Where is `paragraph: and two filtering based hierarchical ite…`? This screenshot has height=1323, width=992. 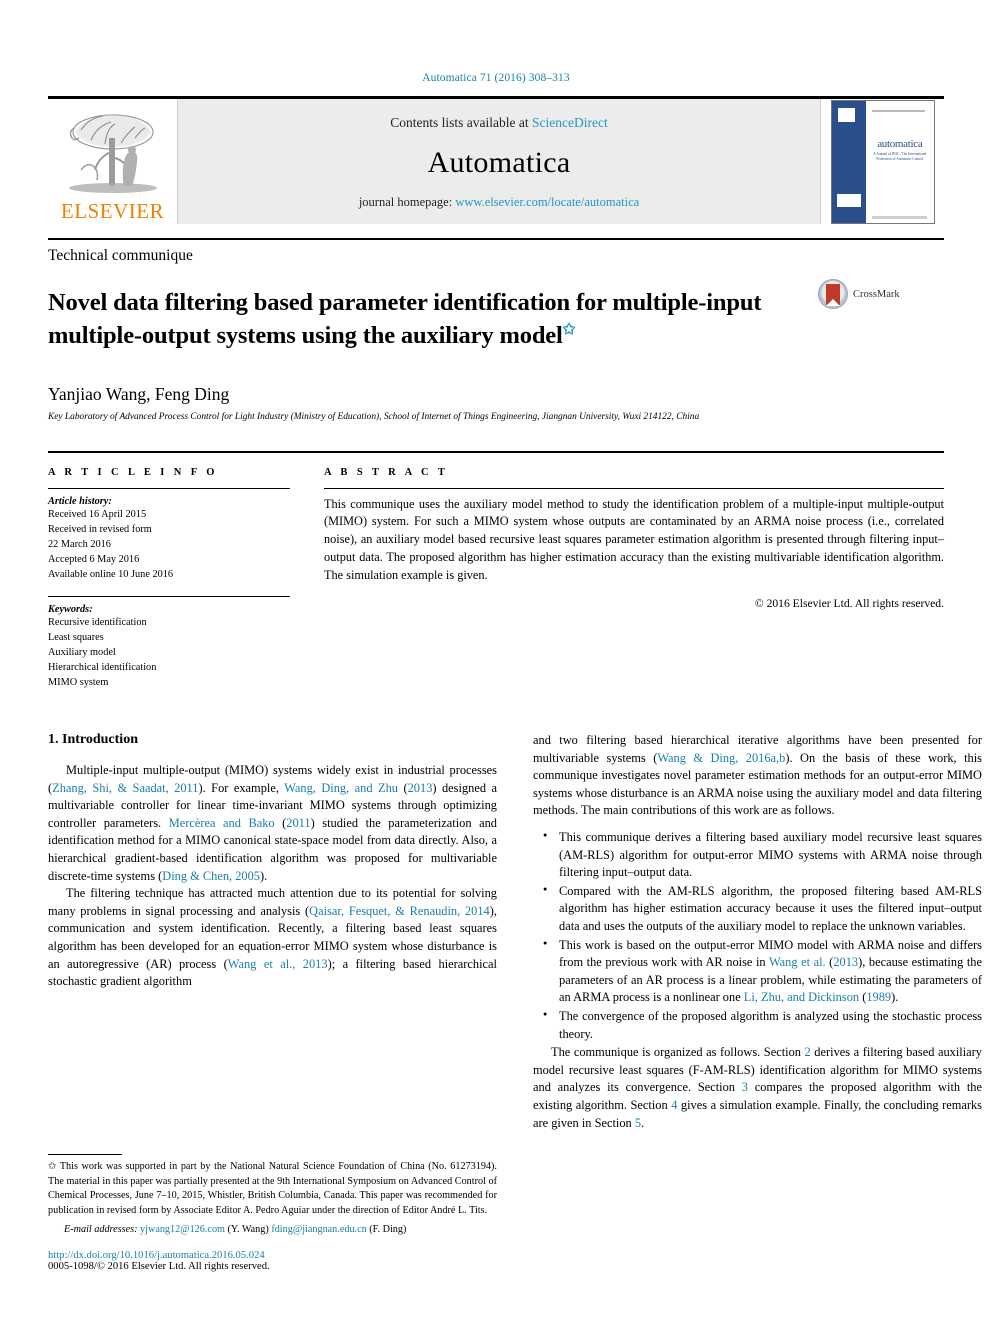
paragraph: and two filtering based hierarchical ite… is located at coordinates (757, 776).